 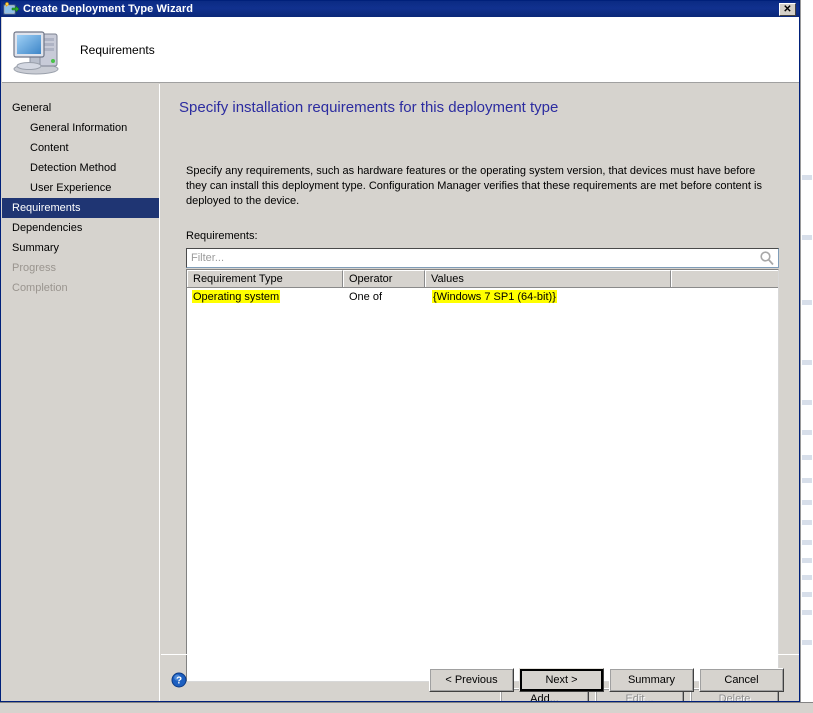 What do you see at coordinates (108, 9) in the screenshot?
I see `window-title: Create Deployment Type Wizard` at bounding box center [108, 9].